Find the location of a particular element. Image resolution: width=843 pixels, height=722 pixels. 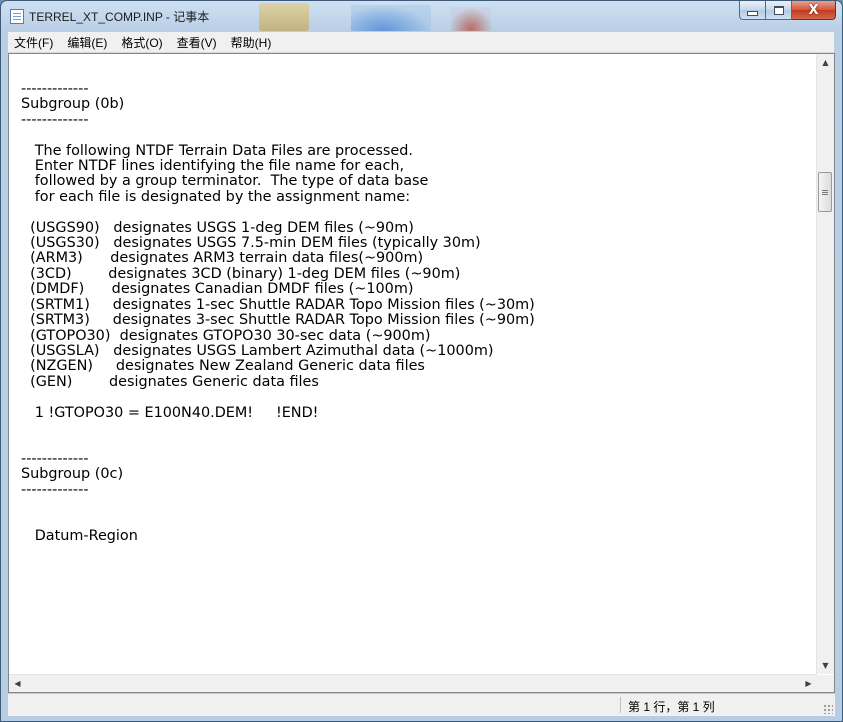

maximize-button is located at coordinates (779, 10).